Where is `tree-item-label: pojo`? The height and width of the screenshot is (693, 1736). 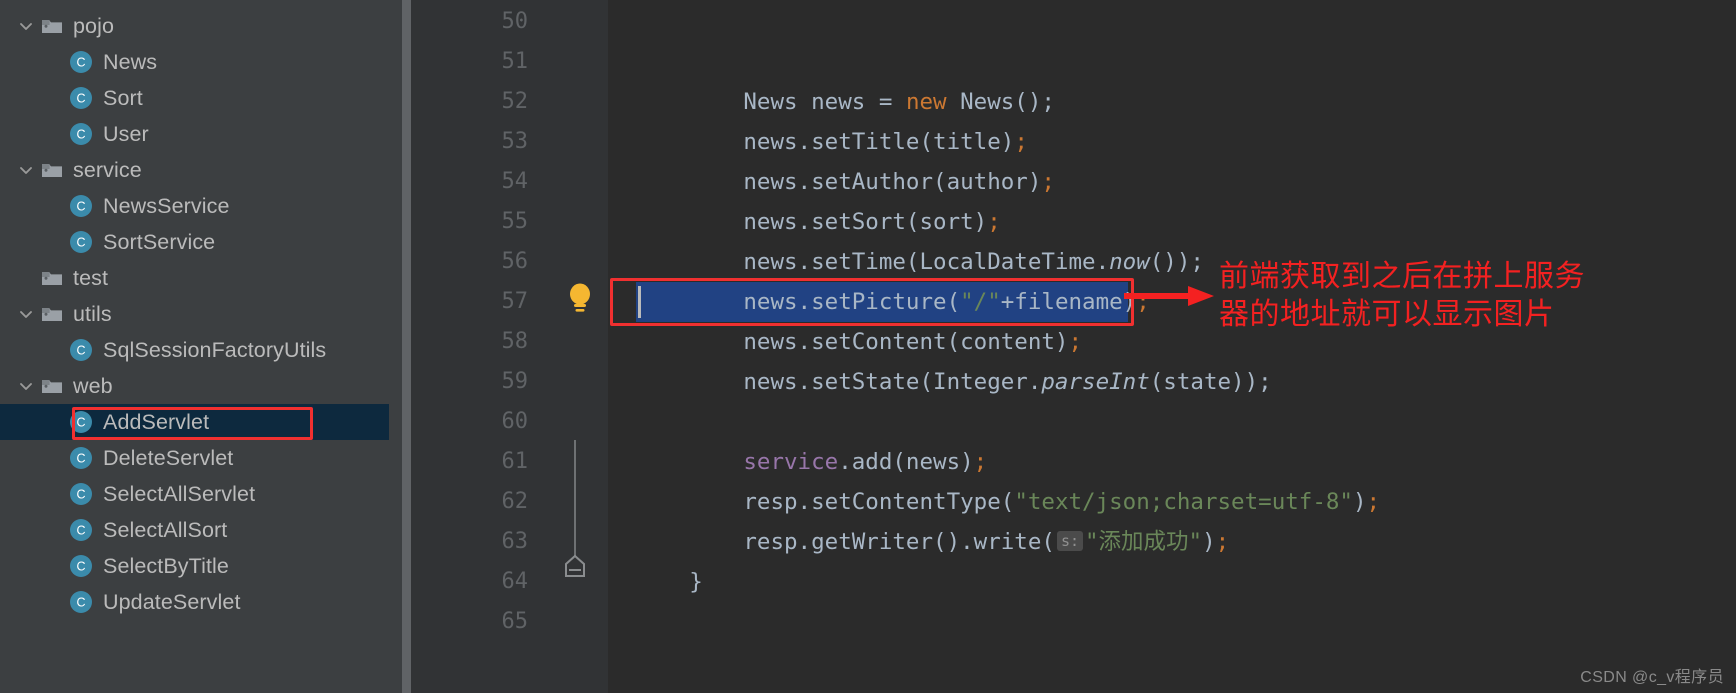 tree-item-label: pojo is located at coordinates (94, 25).